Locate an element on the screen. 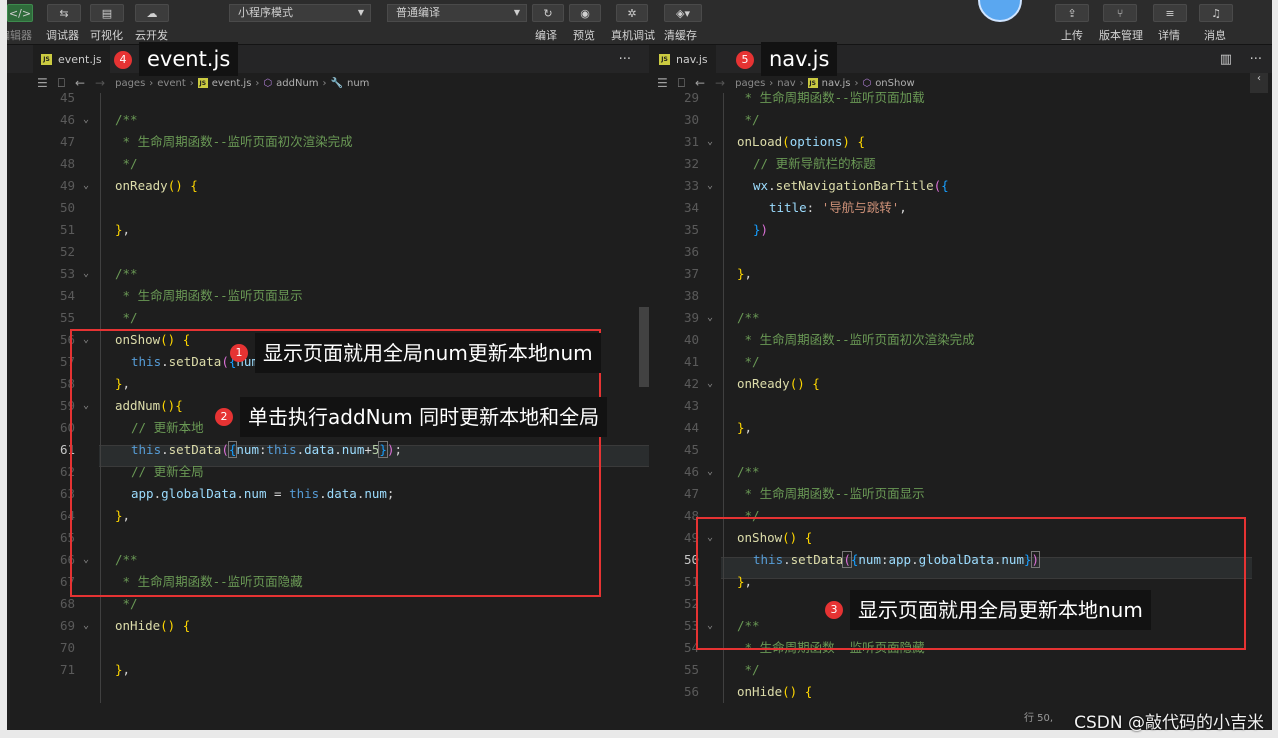  menu-icon: ≡ is located at coordinates (1170, 13).